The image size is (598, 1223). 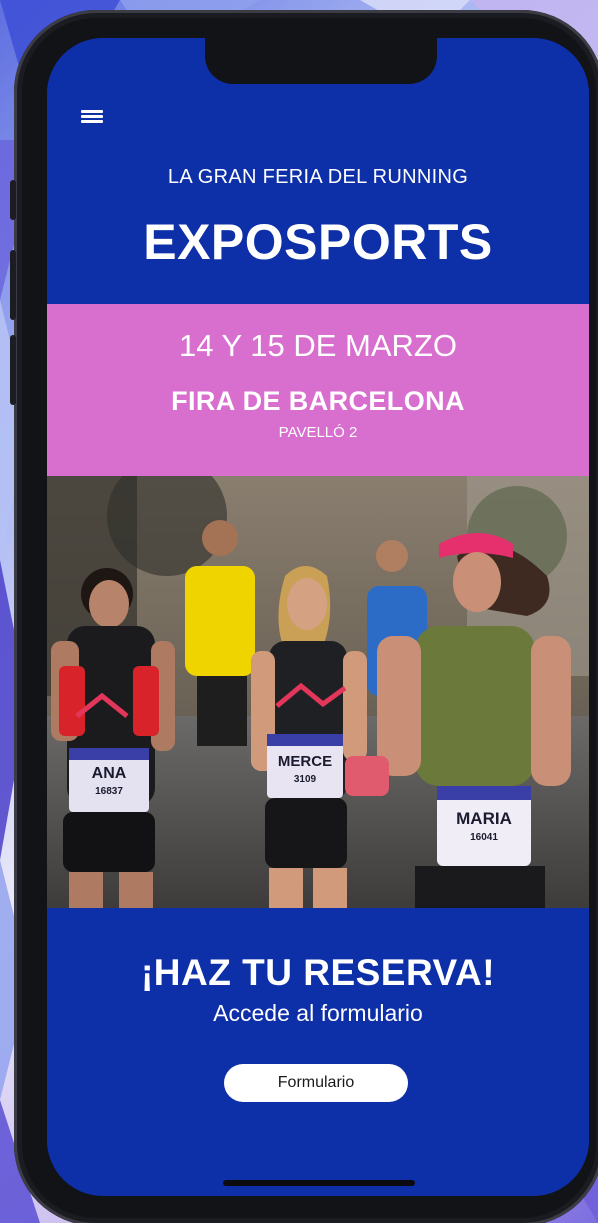 What do you see at coordinates (109, 791) in the screenshot?
I see `bib-number-ana: 16837` at bounding box center [109, 791].